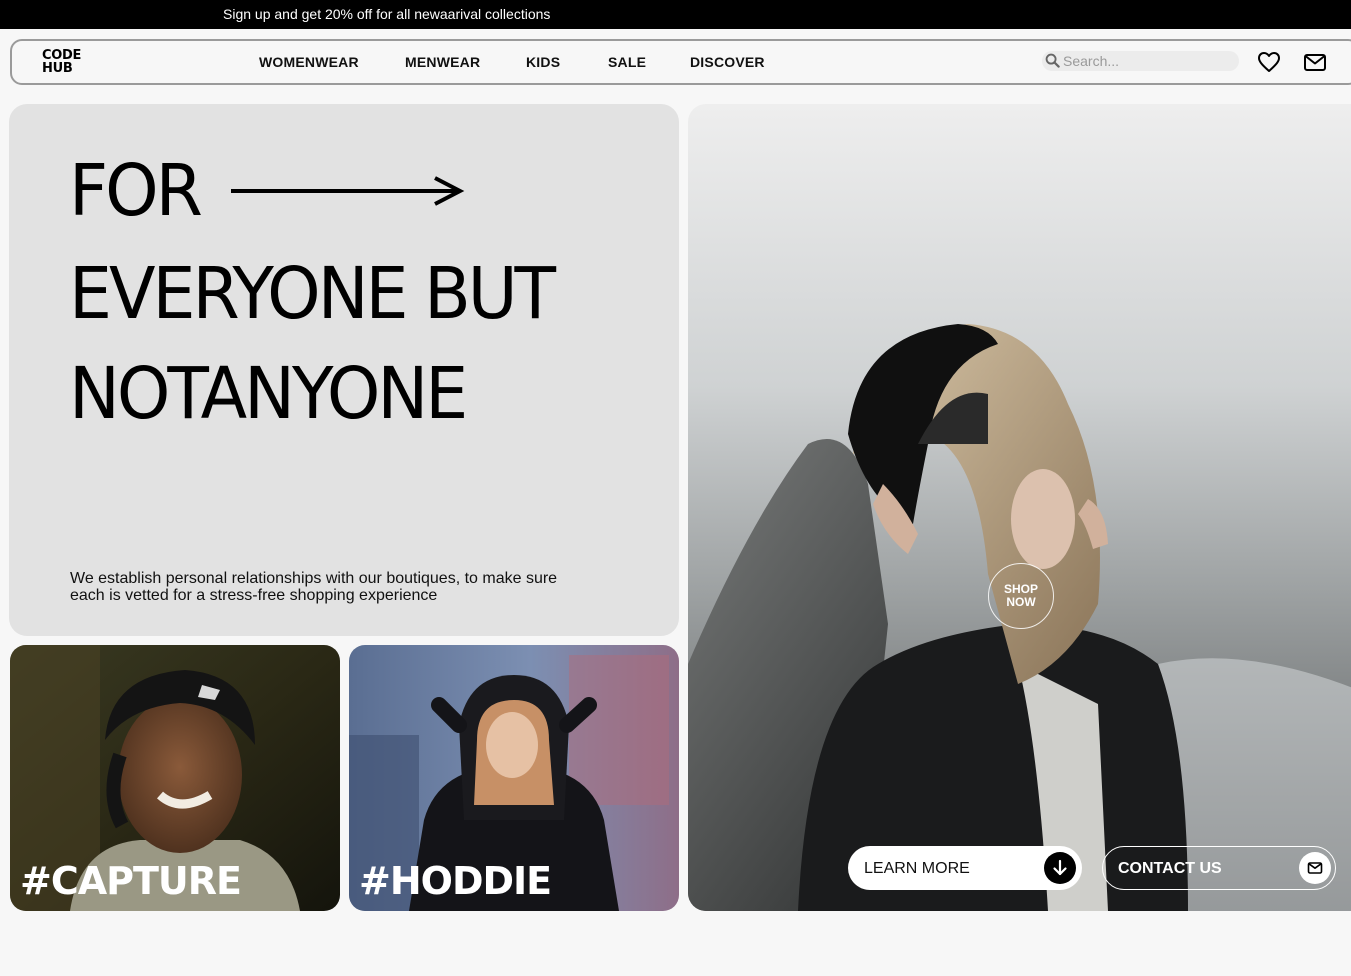  I want to click on arrow-down-icon, so click(1060, 868).